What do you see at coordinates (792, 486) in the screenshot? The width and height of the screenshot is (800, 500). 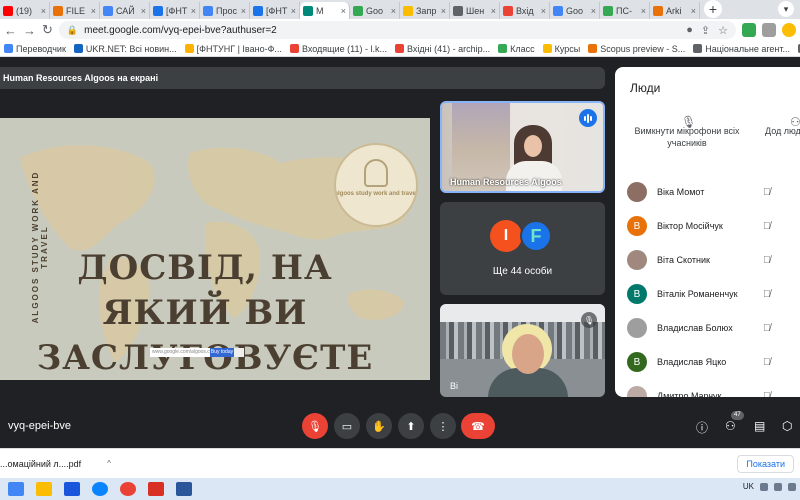 I see `battery-icon` at bounding box center [792, 486].